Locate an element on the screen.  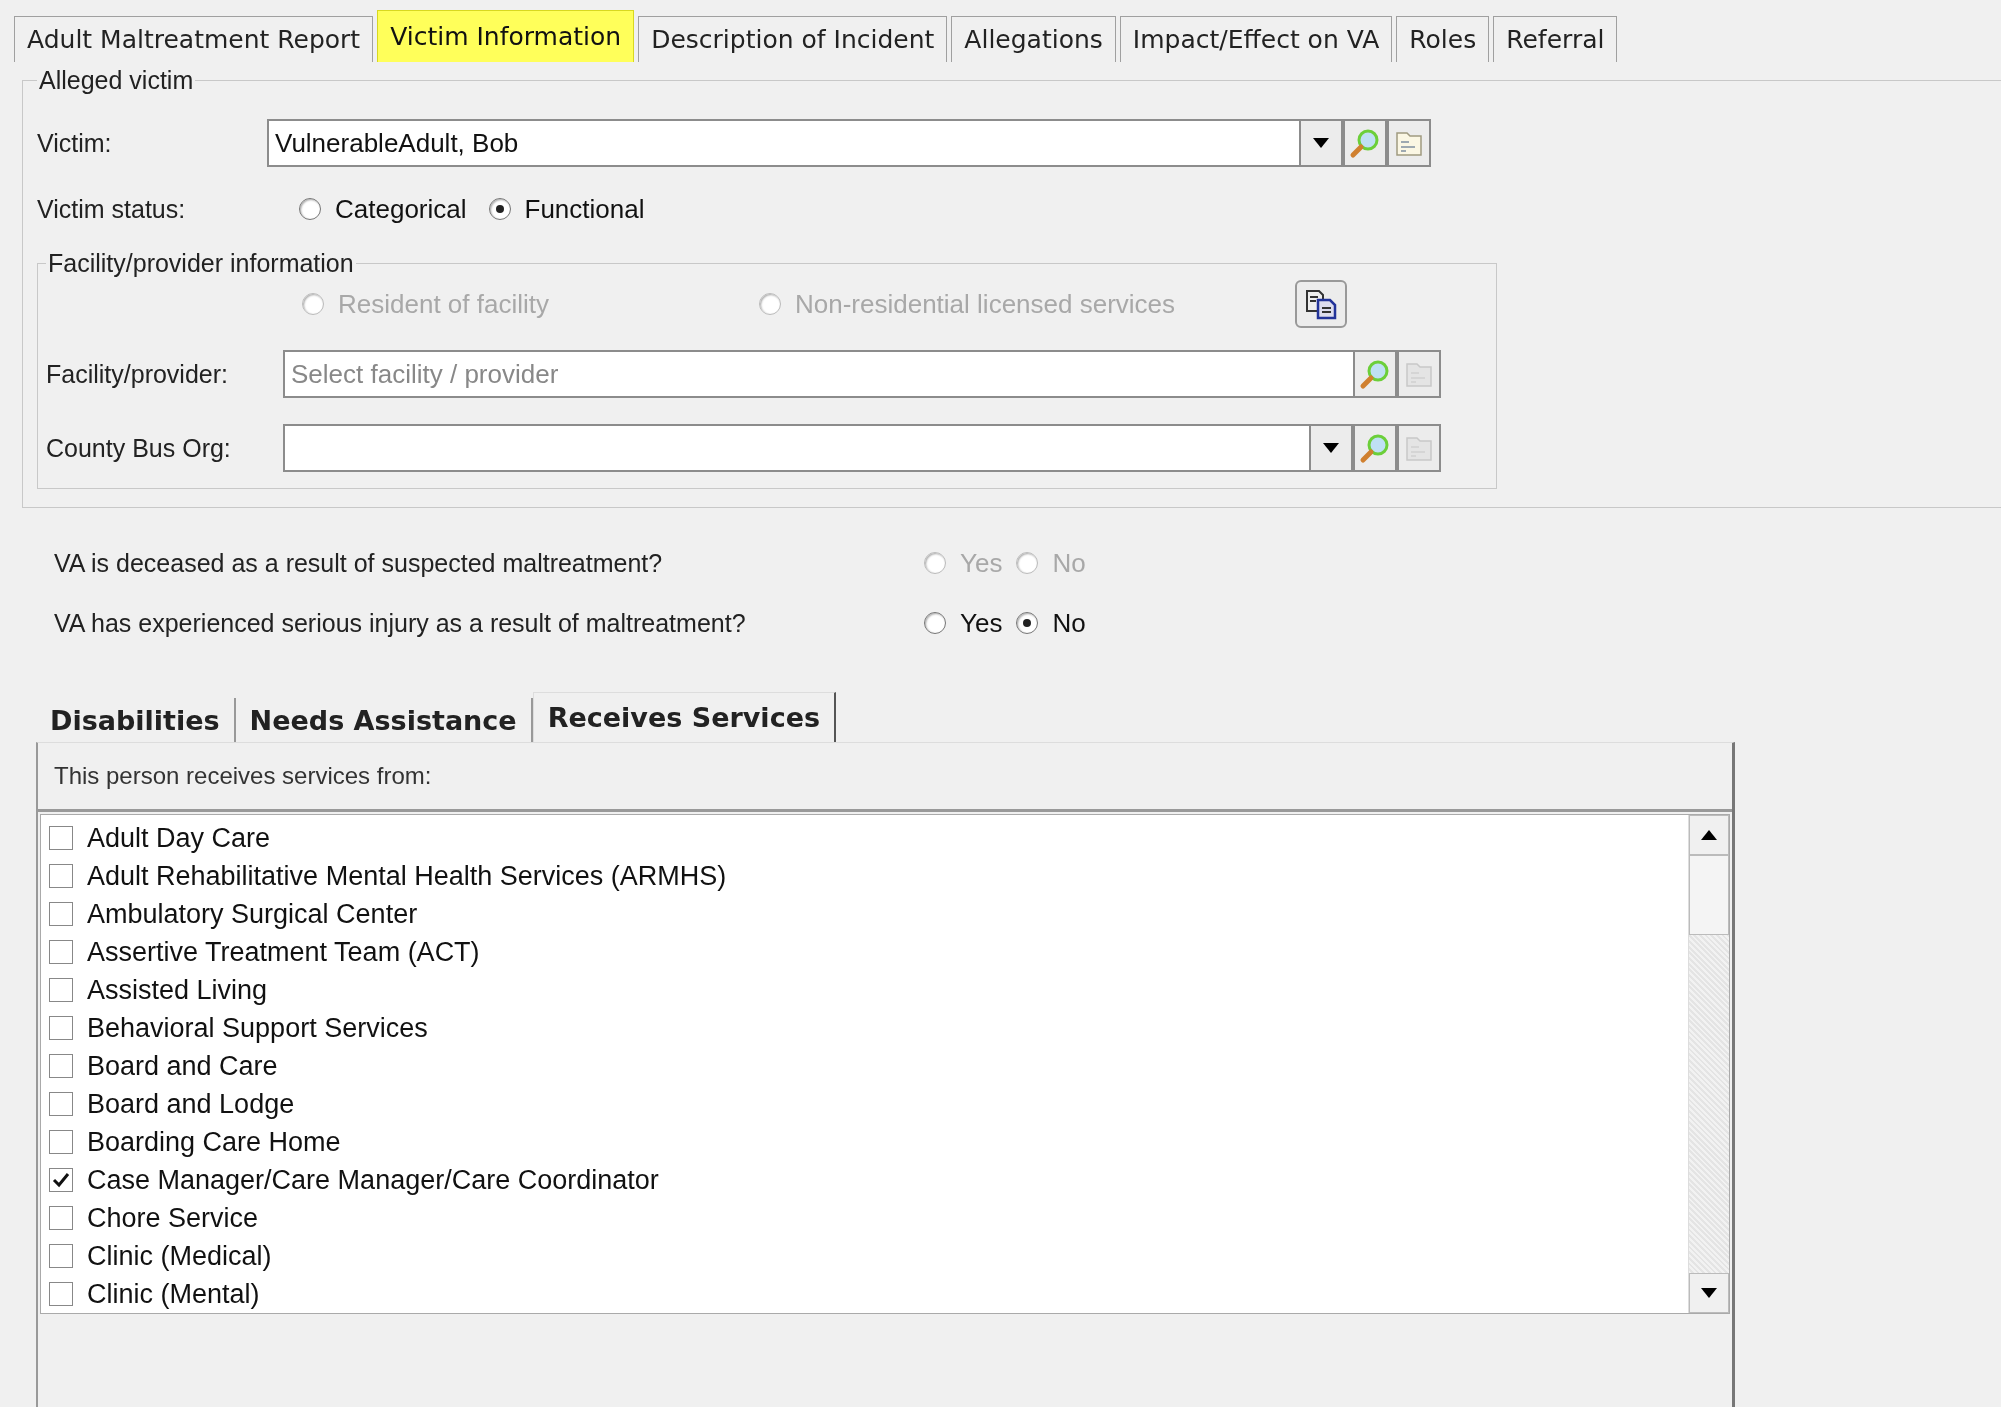
copy-icon is located at coordinates (1321, 304).